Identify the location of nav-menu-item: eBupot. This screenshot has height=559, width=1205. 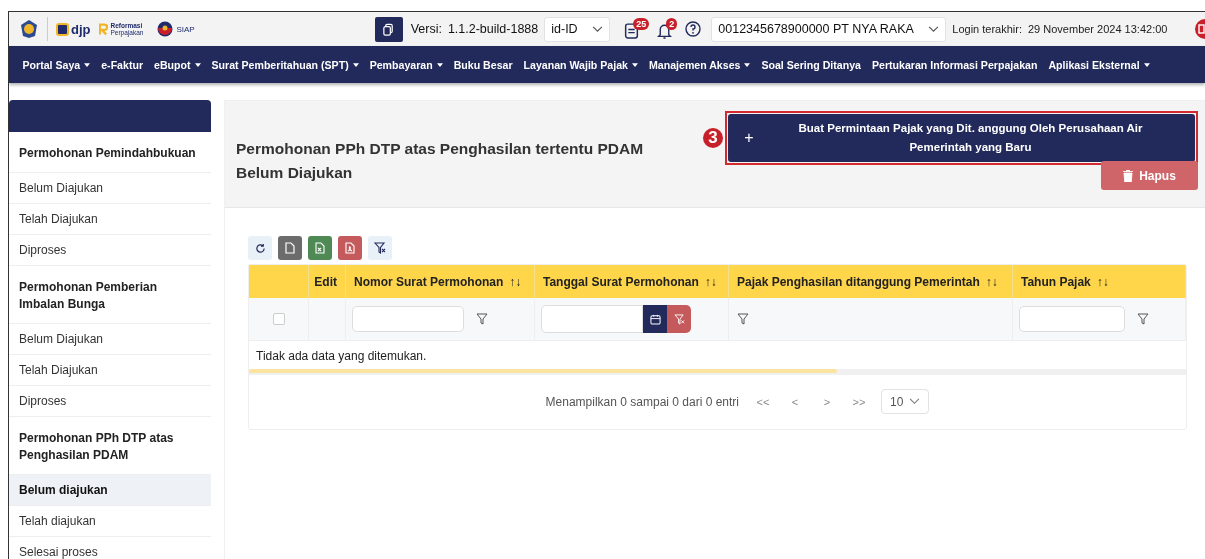
(177, 64).